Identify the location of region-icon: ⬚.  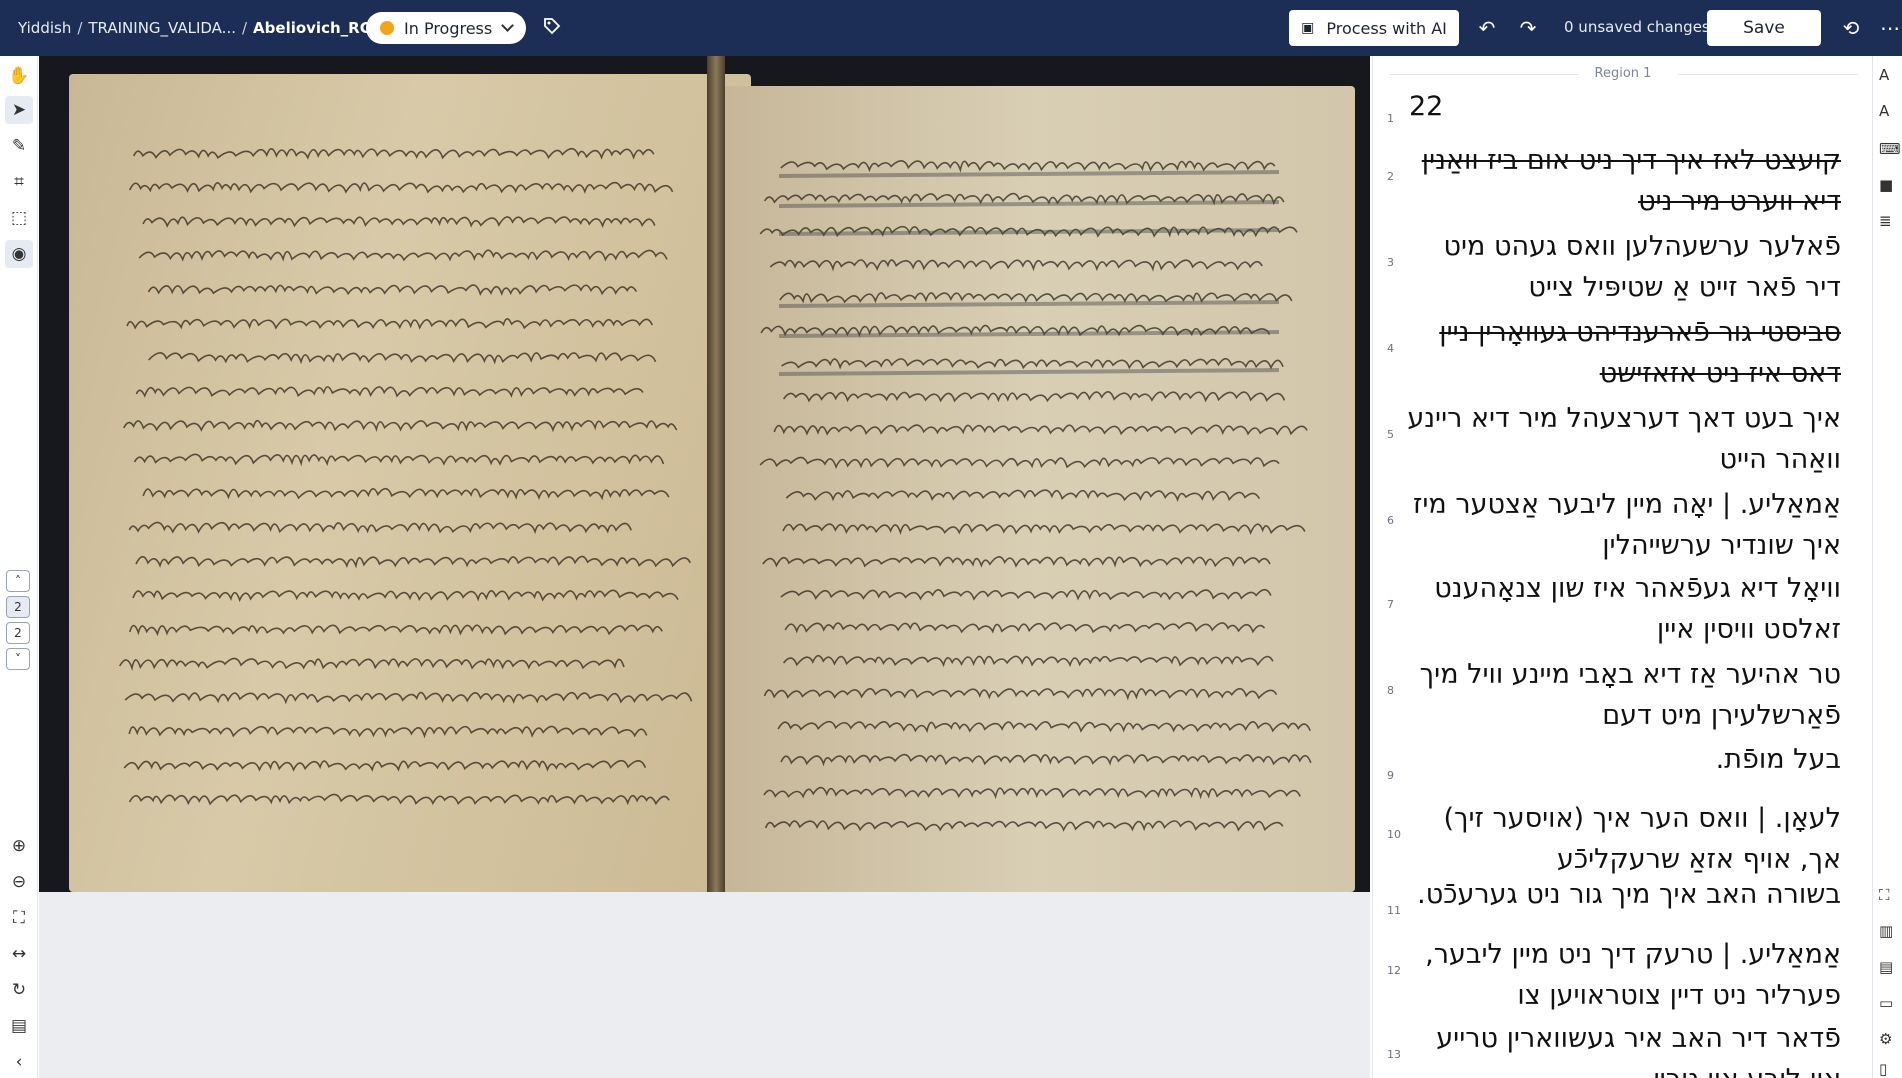
(19, 218).